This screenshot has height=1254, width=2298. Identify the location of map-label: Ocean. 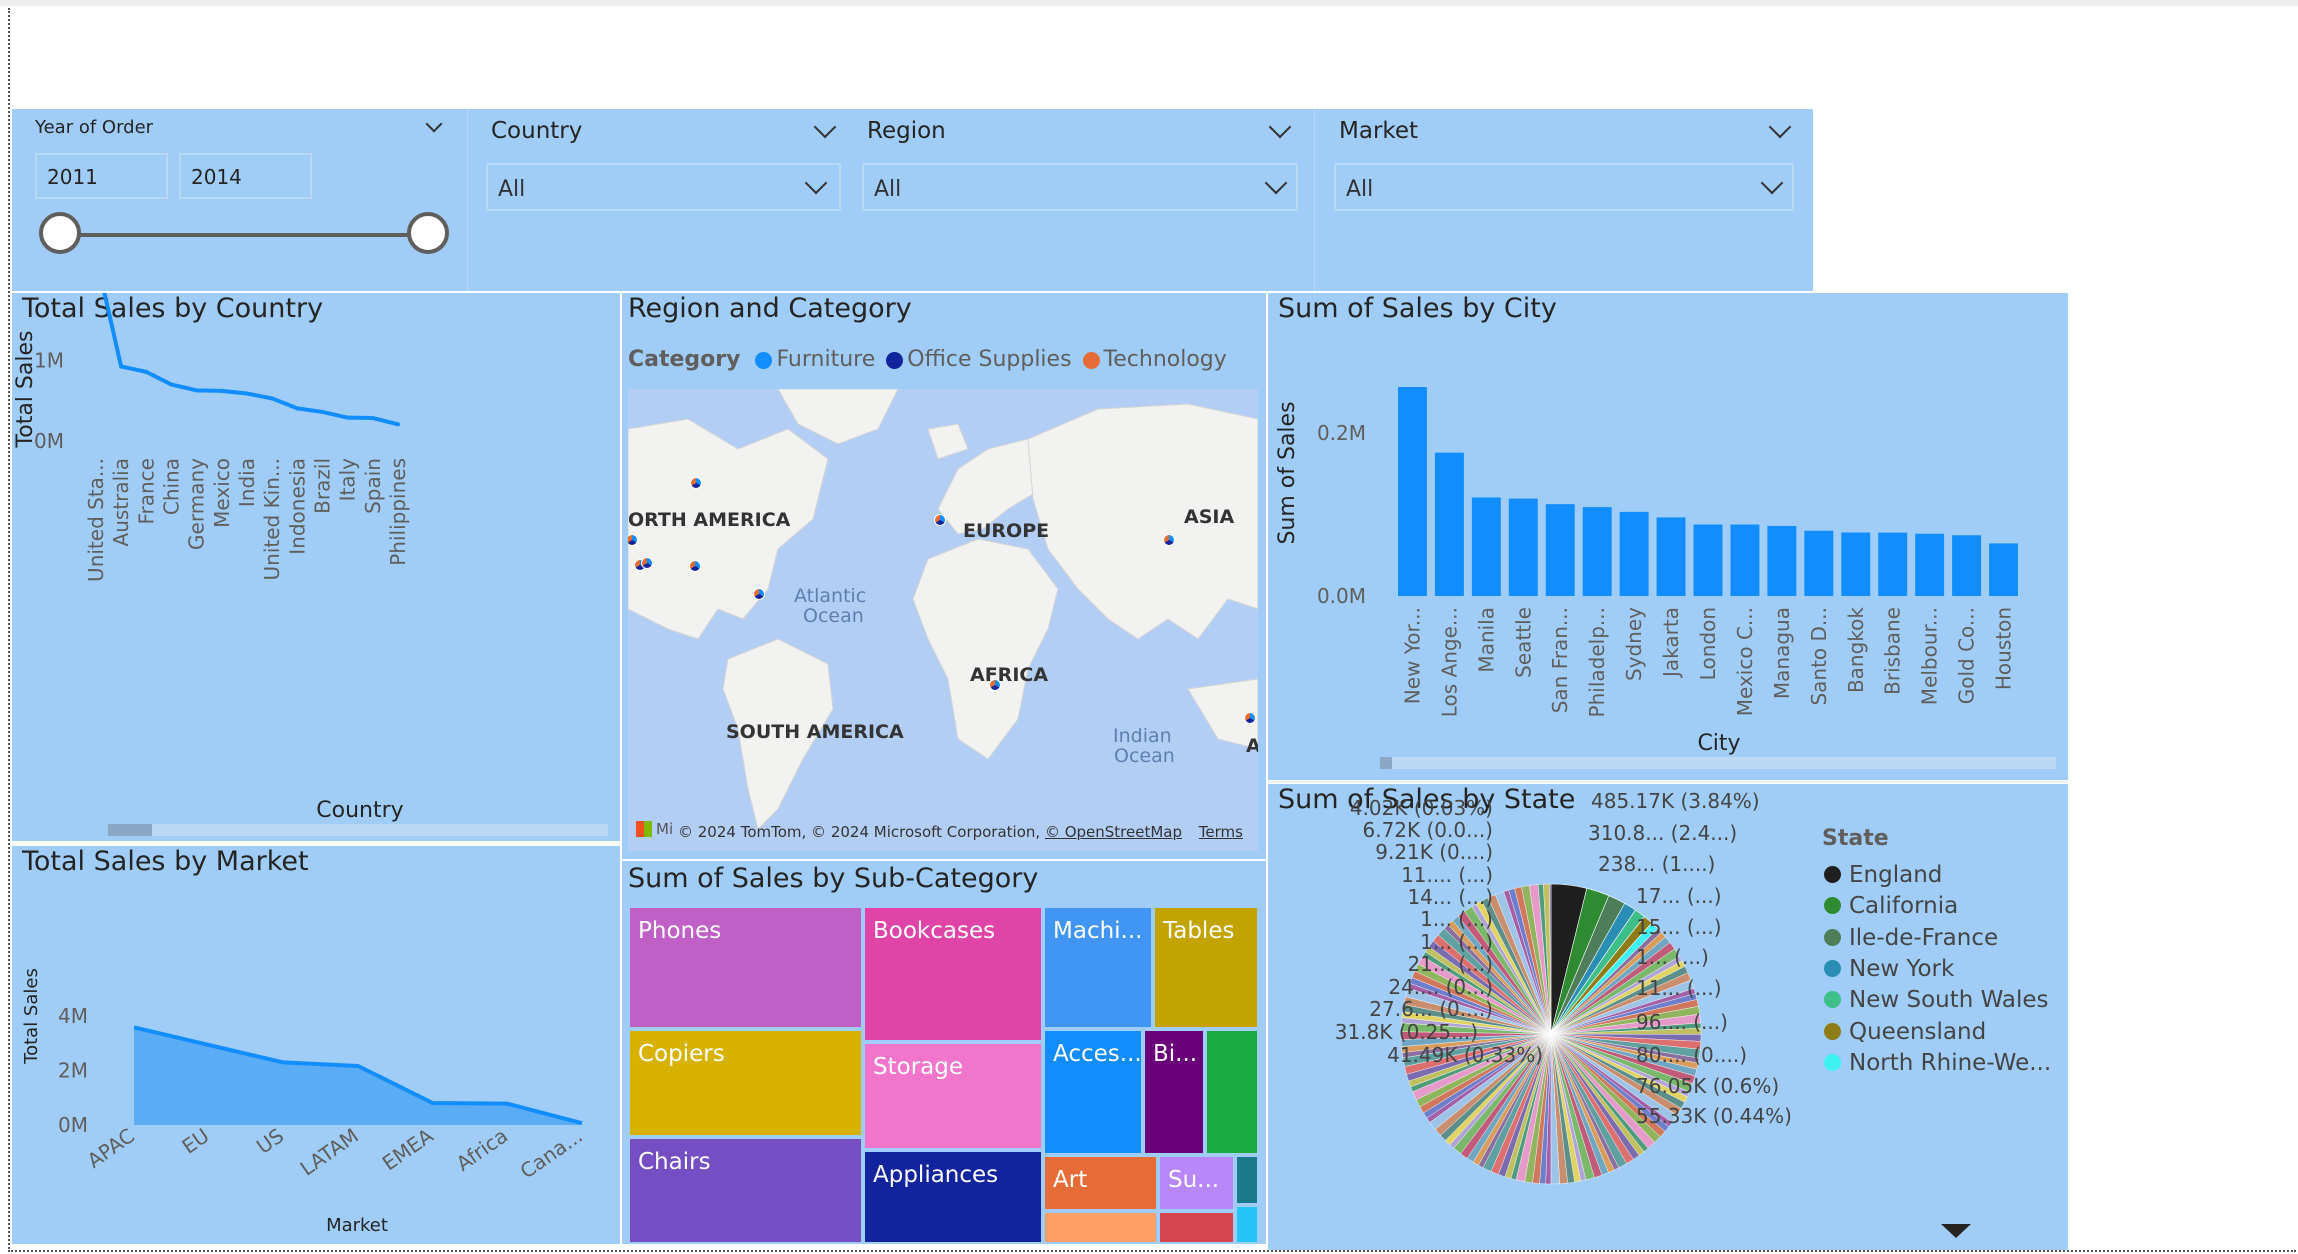
(833, 616).